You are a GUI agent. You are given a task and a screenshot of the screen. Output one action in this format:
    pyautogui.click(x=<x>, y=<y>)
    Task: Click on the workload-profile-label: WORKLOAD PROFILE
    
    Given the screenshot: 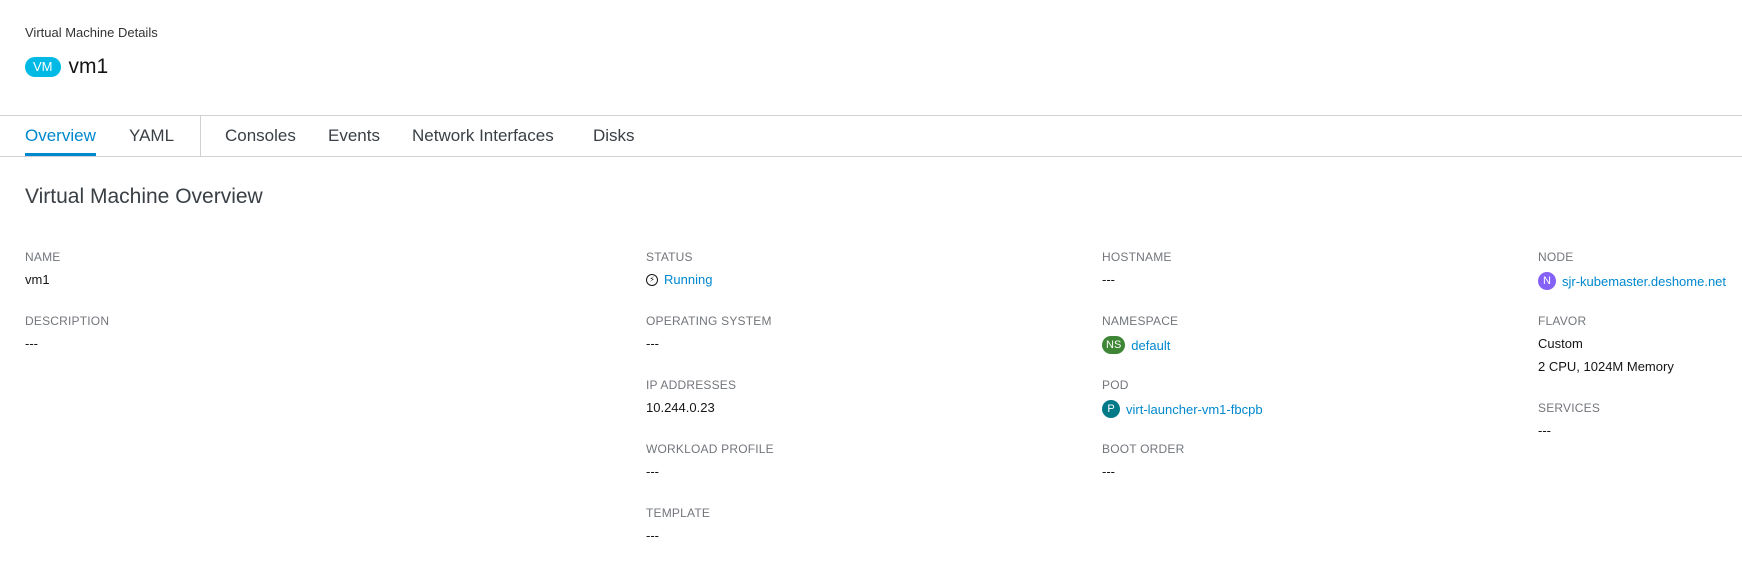 What is the action you would take?
    pyautogui.click(x=710, y=449)
    